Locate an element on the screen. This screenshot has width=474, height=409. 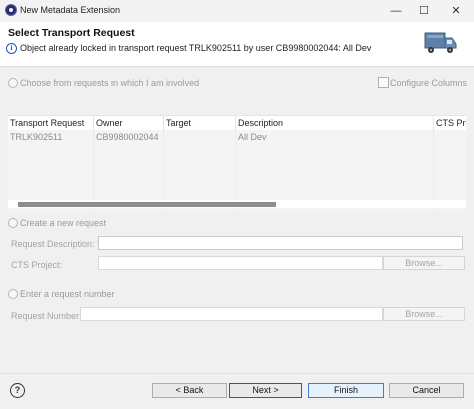
request-description-input is located at coordinates (280, 243).